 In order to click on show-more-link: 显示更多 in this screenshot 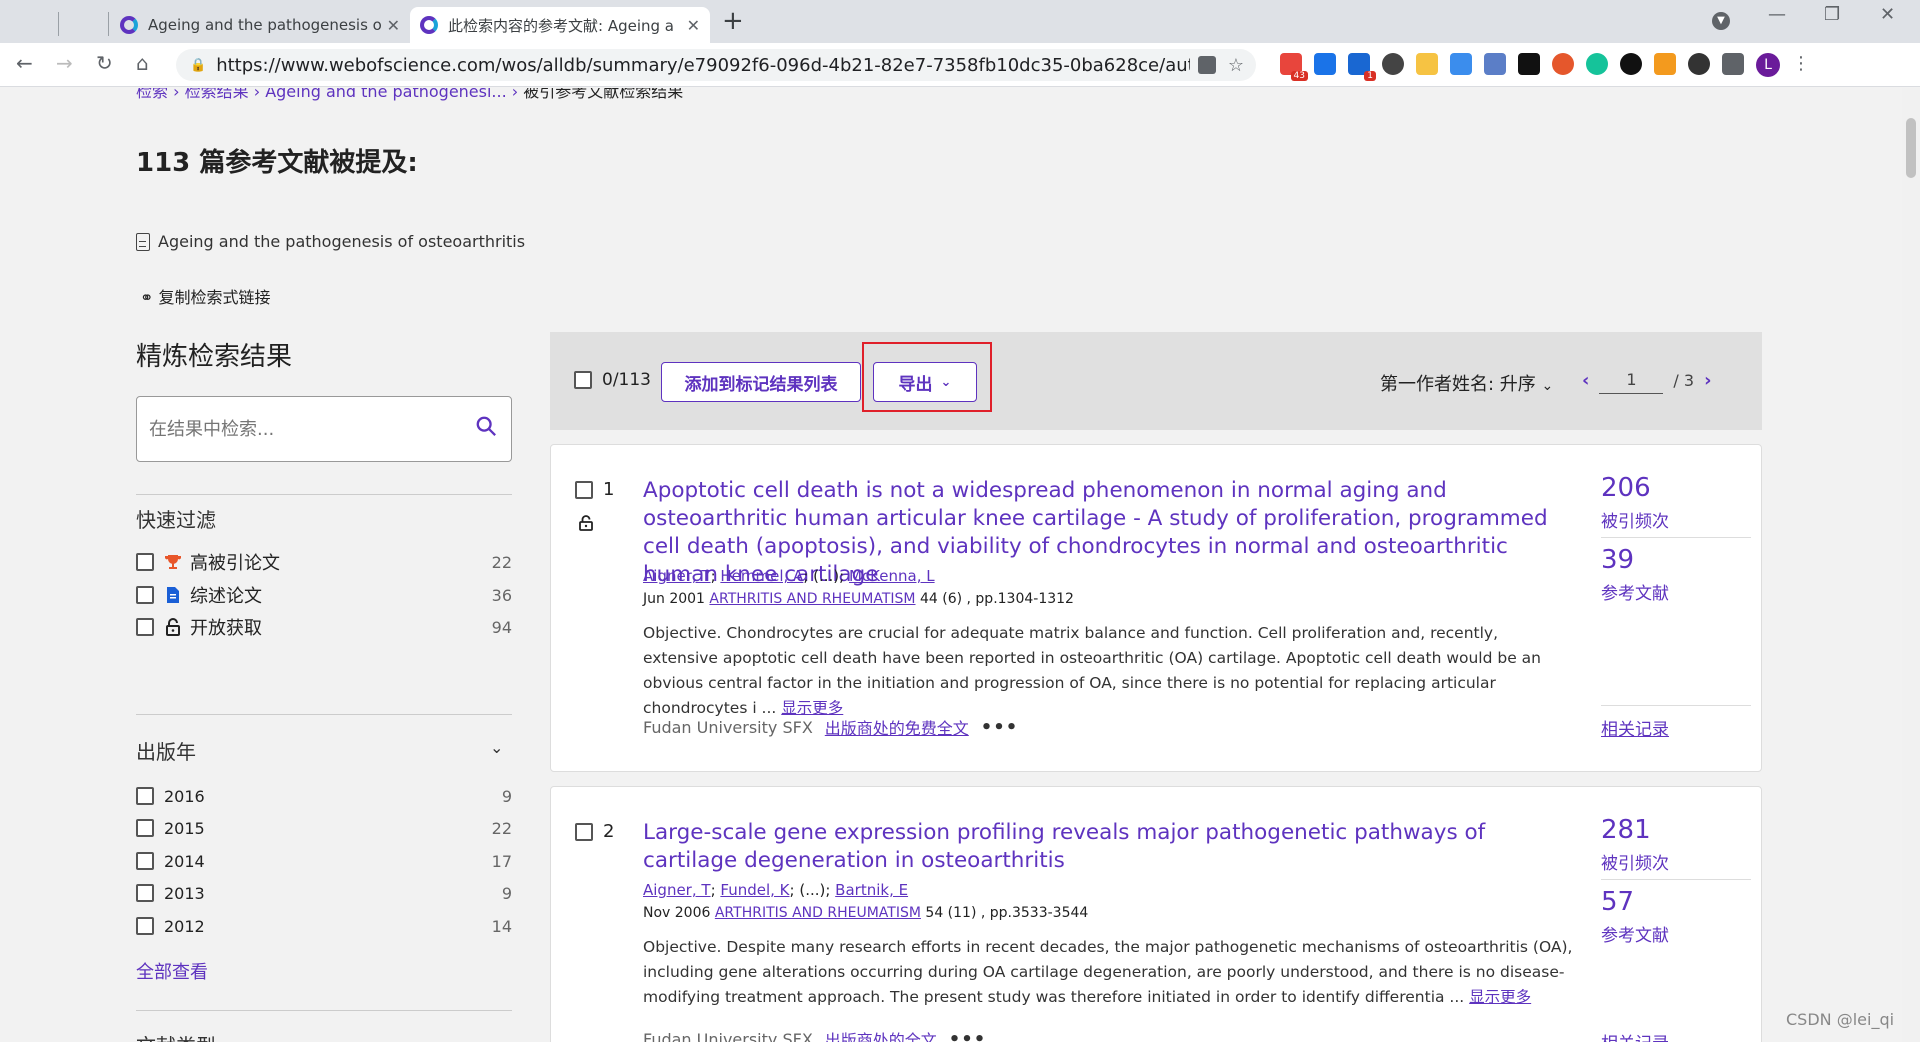, I will do `click(1500, 997)`.